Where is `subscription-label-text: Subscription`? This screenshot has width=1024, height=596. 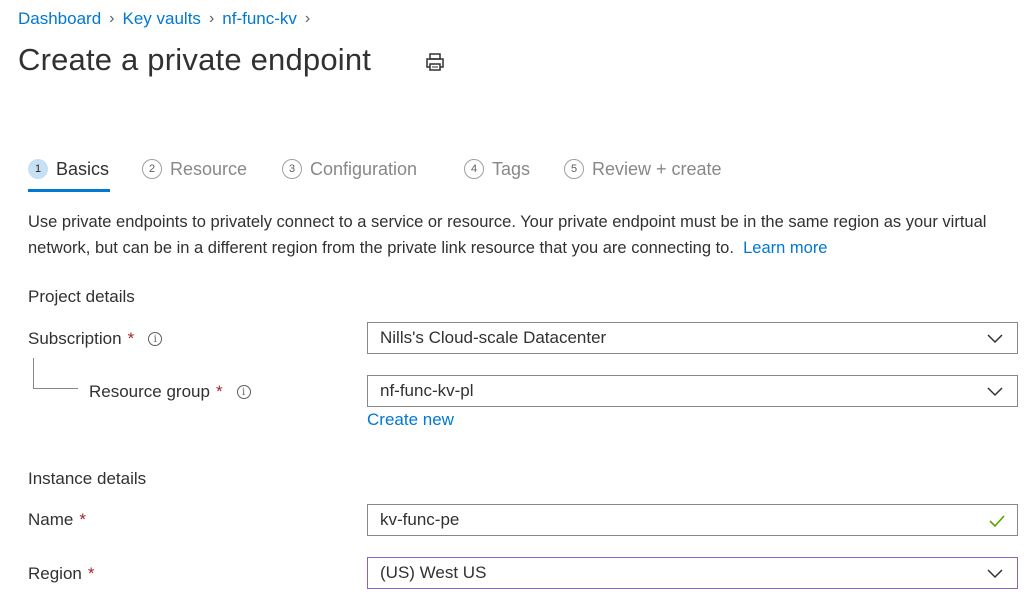 subscription-label-text: Subscription is located at coordinates (75, 338).